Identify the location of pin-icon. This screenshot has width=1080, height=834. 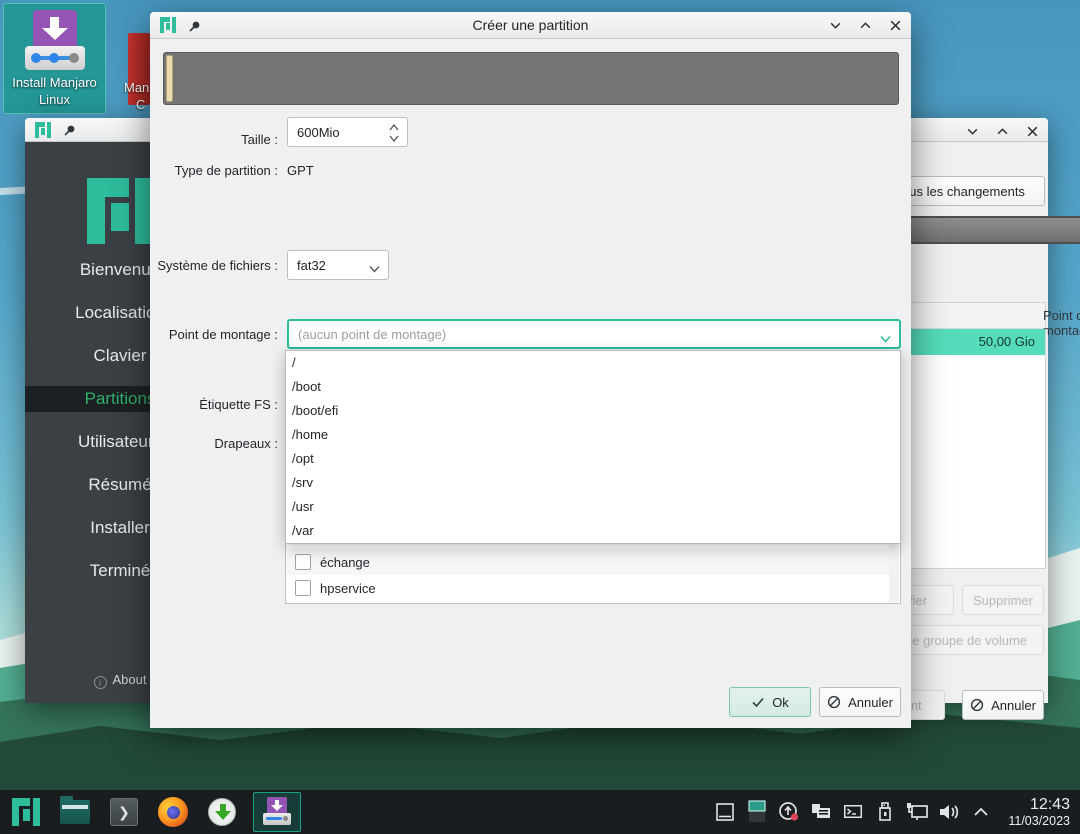
(69, 130).